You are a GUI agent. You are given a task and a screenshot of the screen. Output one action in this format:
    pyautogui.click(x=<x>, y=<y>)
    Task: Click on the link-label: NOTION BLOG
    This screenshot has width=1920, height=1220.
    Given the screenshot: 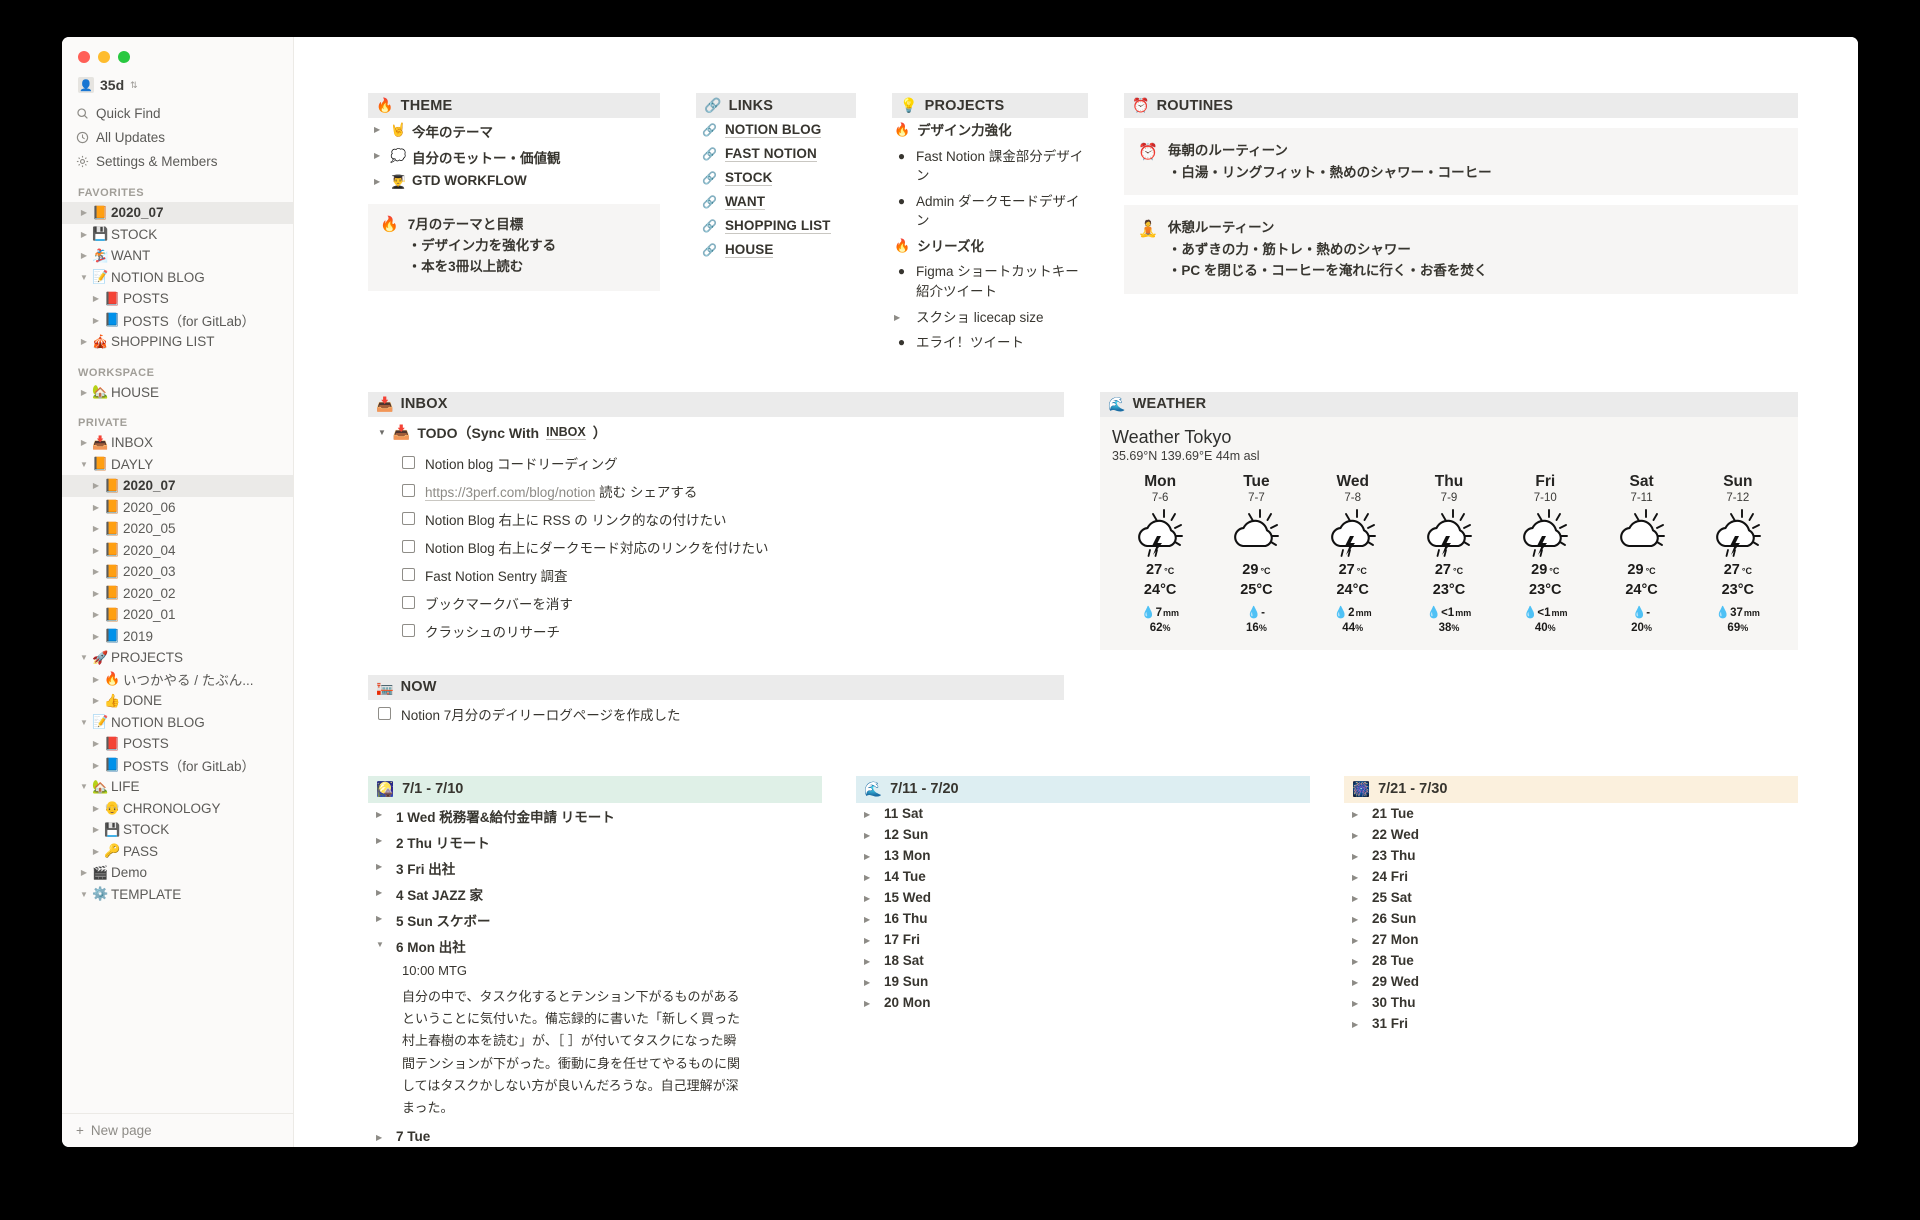 What is the action you would take?
    pyautogui.click(x=773, y=130)
    